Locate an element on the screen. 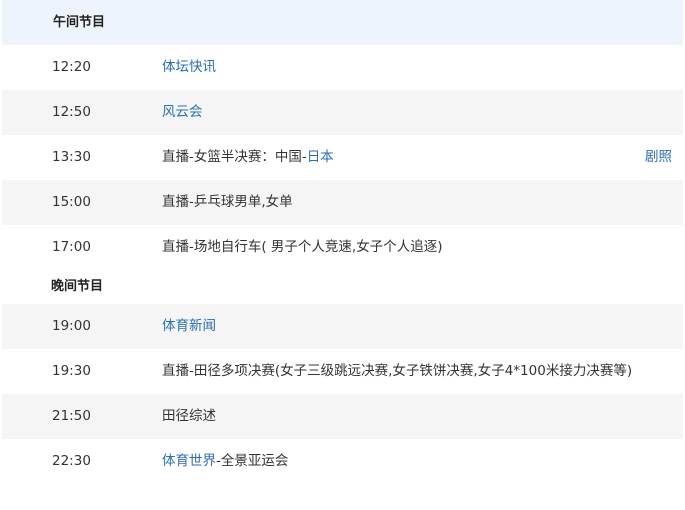 The height and width of the screenshot is (510, 685). schedule-row: 21:50 田径综述 is located at coordinates (342, 416).